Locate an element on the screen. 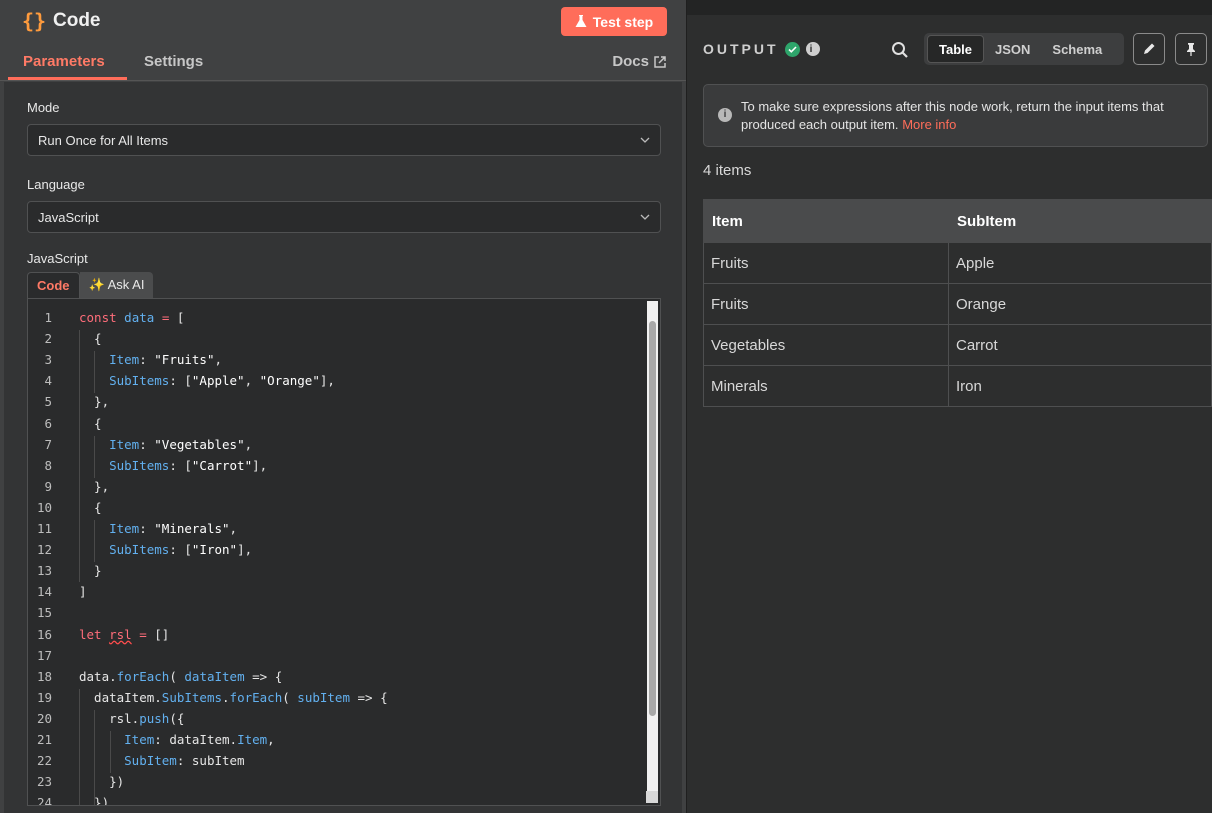 Image resolution: width=1212 pixels, height=813 pixels. column-header: SubItem is located at coordinates (1080, 221).